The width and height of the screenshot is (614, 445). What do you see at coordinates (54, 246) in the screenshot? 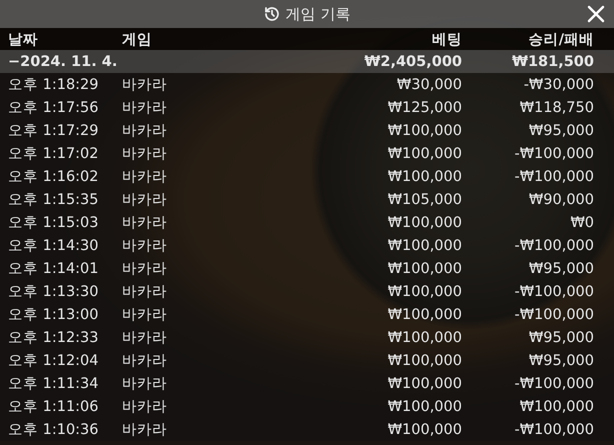
I see `time-cell-text: 오후 1:14:30` at bounding box center [54, 246].